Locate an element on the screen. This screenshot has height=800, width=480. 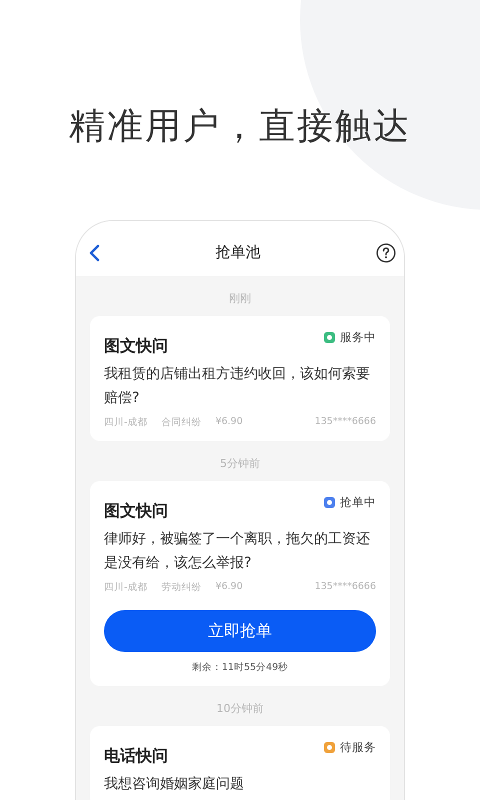
remaining-time: 剩余：11时55分49秒 is located at coordinates (240, 667).